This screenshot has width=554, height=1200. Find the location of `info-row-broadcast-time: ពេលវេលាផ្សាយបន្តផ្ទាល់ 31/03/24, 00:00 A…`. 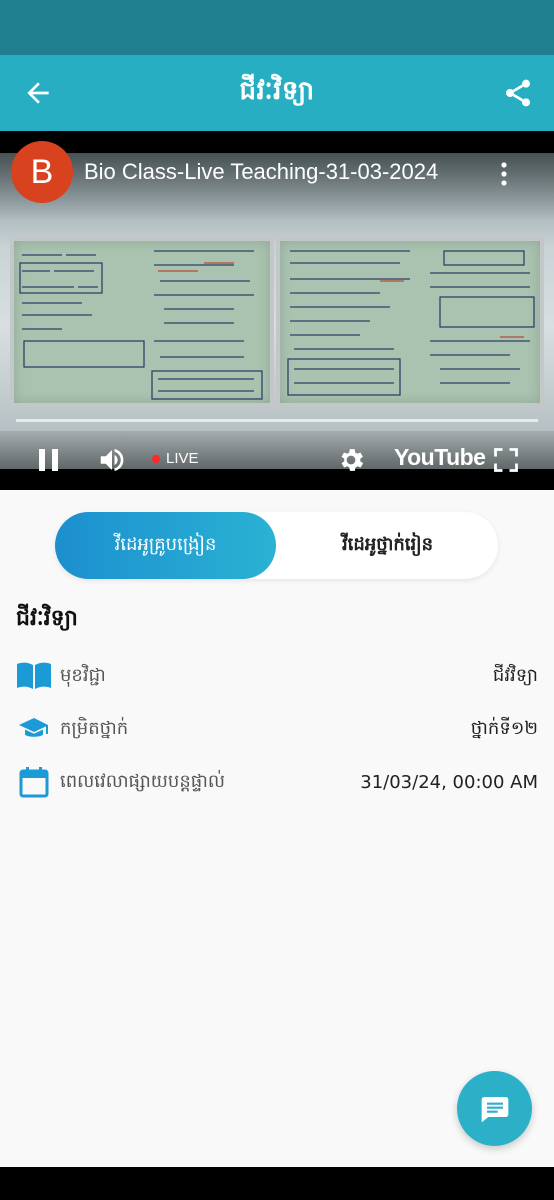

info-row-broadcast-time: ពេលវេលាផ្សាយបន្តផ្ទាល់ 31/03/24, 00:00 A… is located at coordinates (277, 782).